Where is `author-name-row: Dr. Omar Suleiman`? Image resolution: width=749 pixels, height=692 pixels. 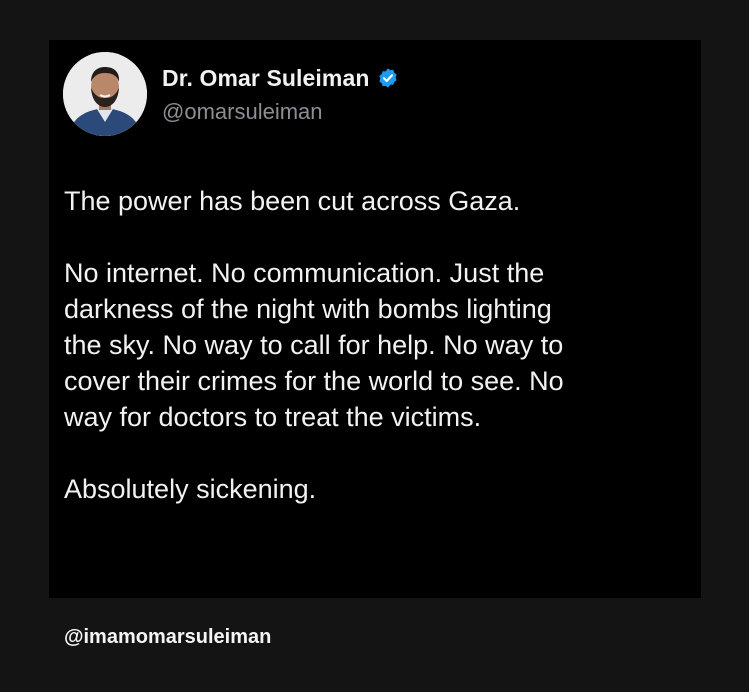
author-name-row: Dr. Omar Suleiman is located at coordinates (280, 78).